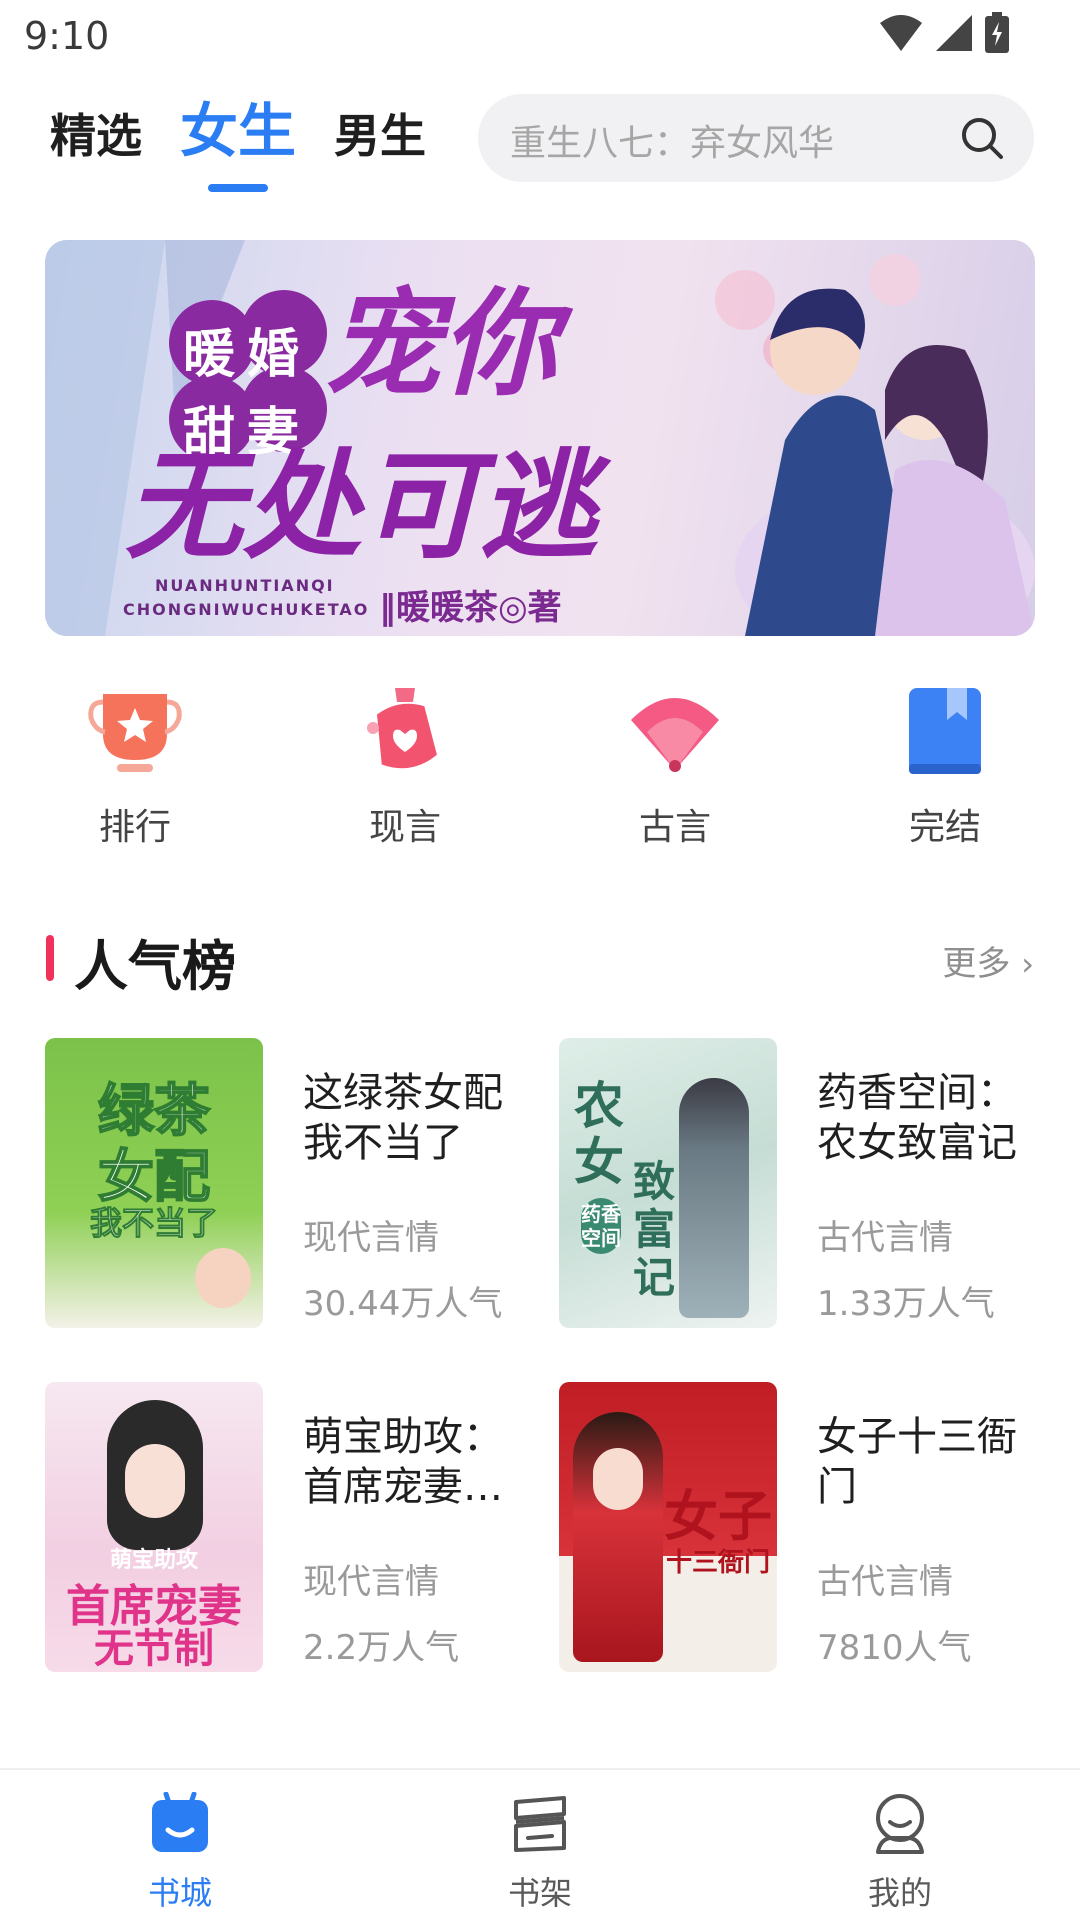 The image size is (1080, 1922). I want to click on quick-link-label: 现言, so click(404, 827).